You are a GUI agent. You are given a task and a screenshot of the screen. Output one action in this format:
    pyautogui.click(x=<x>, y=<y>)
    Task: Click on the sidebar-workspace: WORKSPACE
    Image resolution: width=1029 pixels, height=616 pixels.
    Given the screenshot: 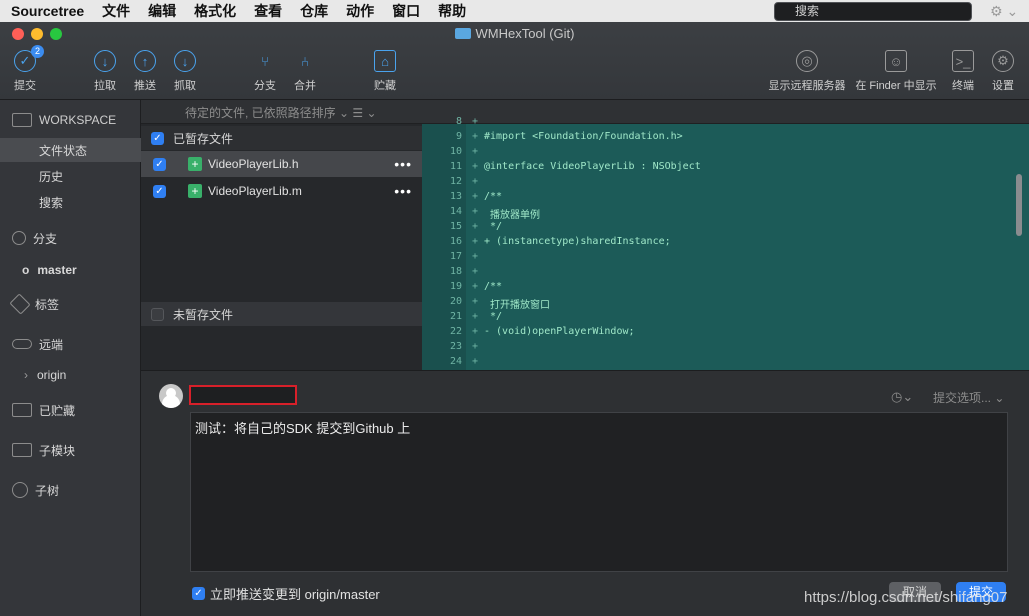 What is the action you would take?
    pyautogui.click(x=70, y=120)
    